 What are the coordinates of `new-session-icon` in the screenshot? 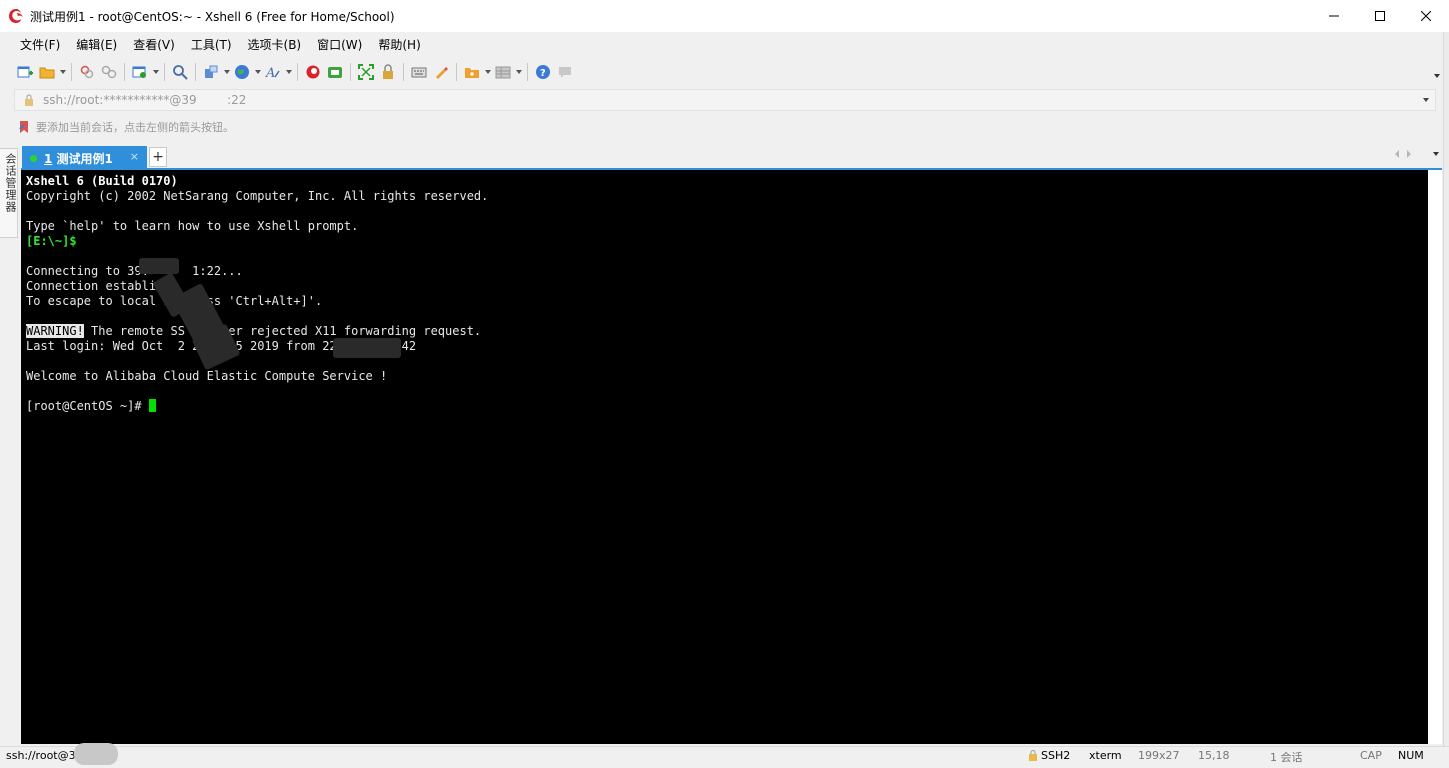 It's located at (25, 72).